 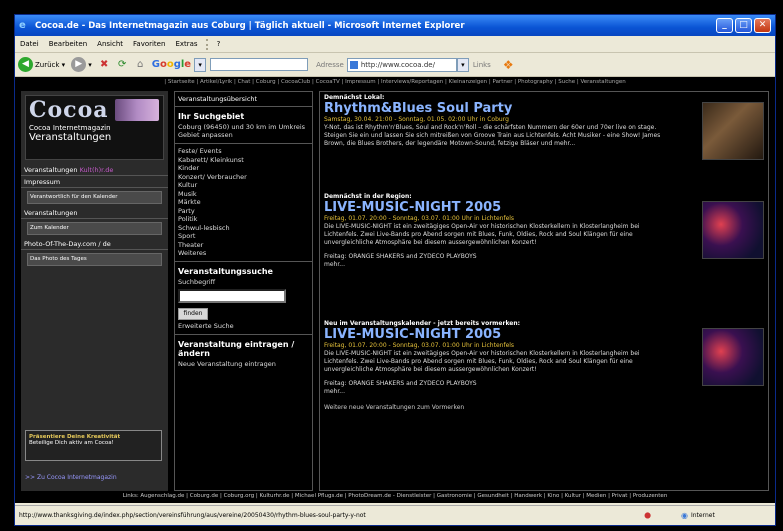 What do you see at coordinates (243, 253) in the screenshot?
I see `category-item: Weiteres` at bounding box center [243, 253].